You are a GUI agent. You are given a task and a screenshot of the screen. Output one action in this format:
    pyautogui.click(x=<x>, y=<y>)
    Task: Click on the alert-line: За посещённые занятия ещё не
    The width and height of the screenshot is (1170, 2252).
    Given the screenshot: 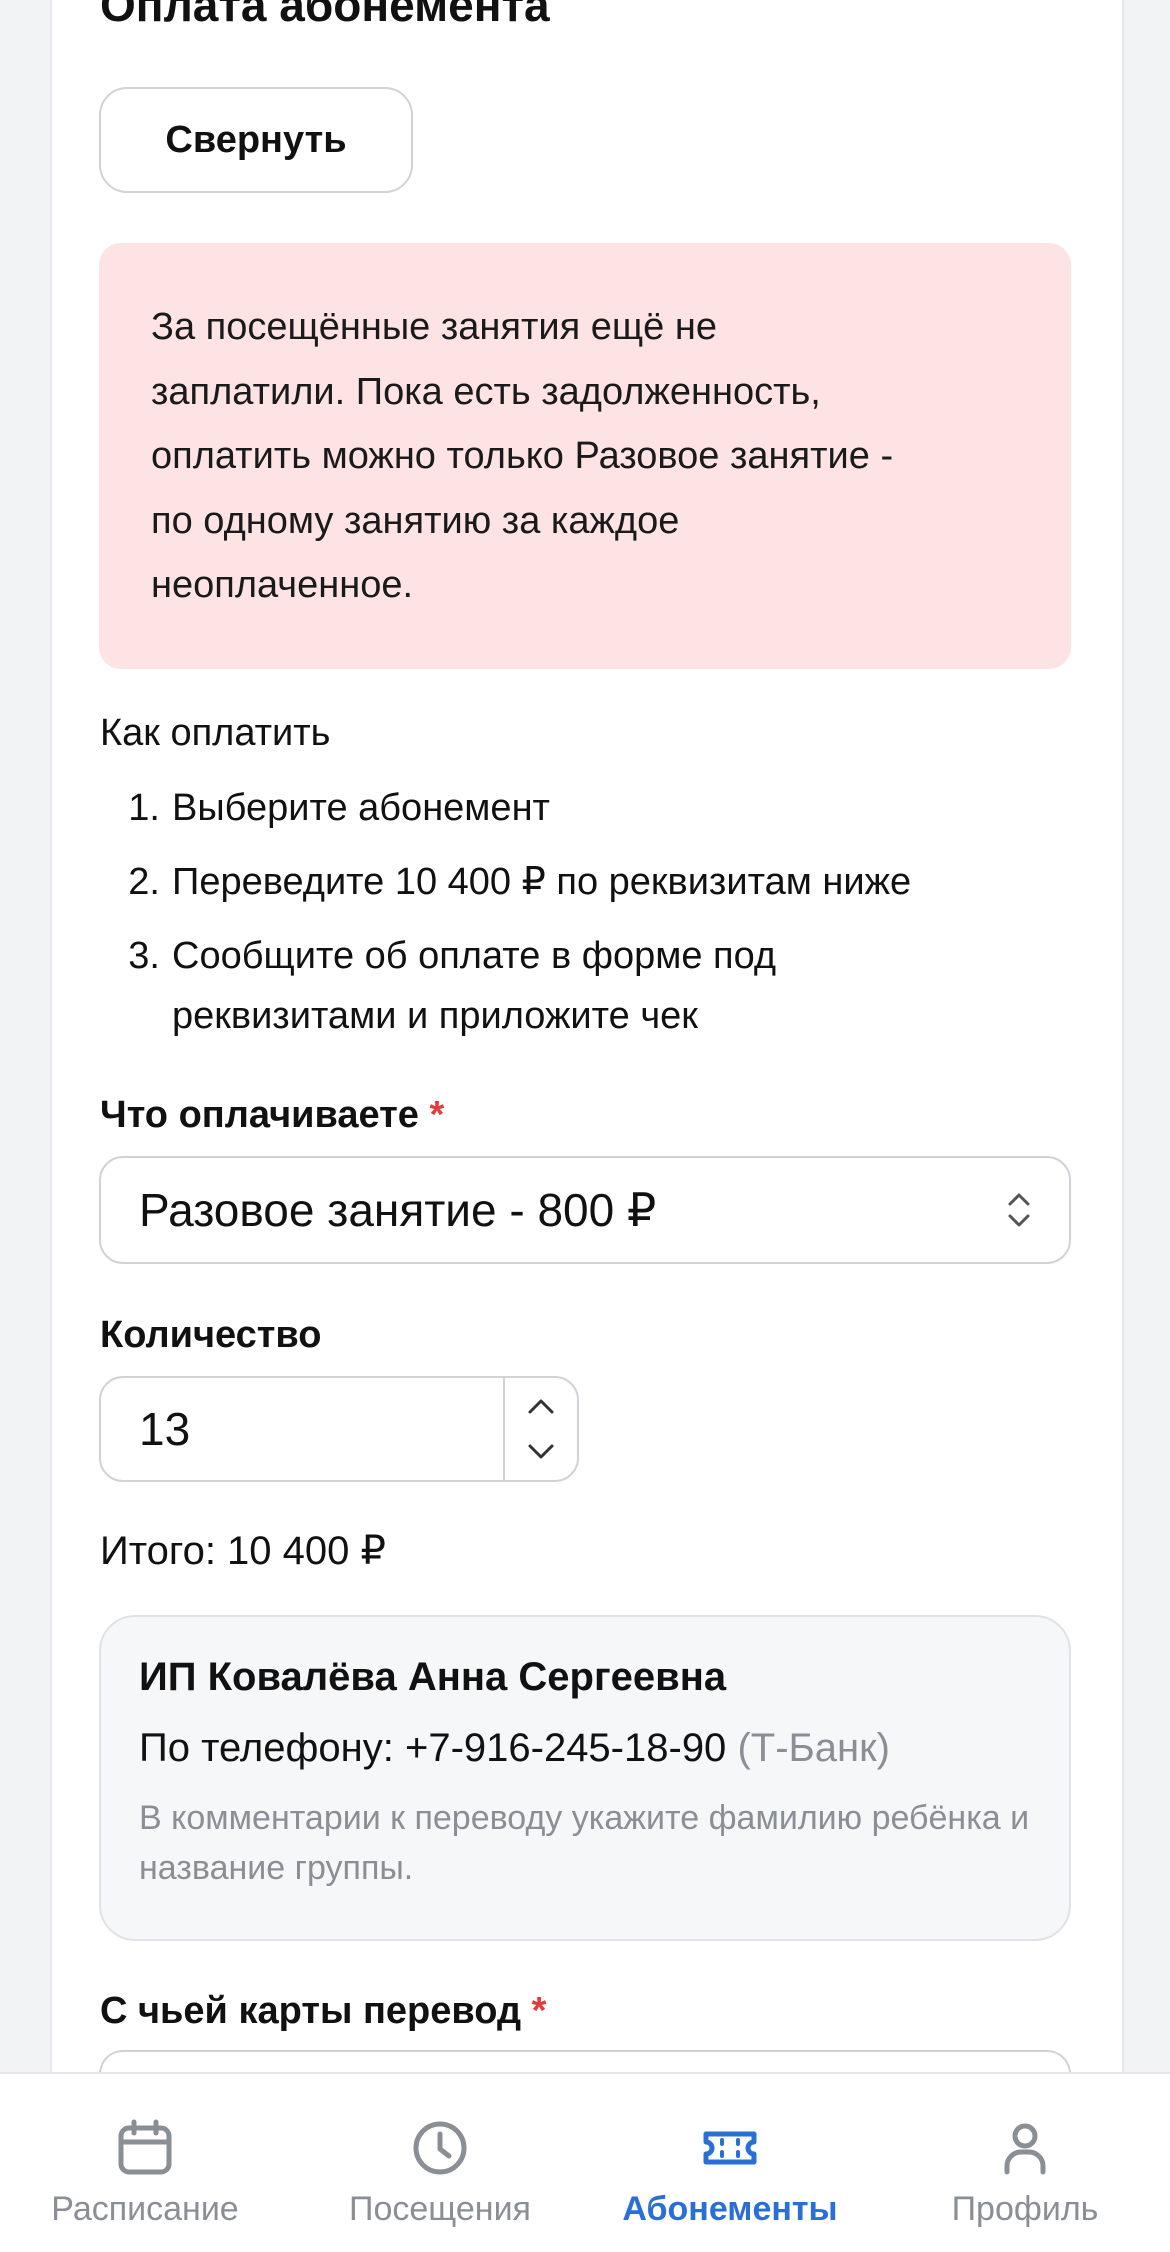 What is the action you would take?
    pyautogui.click(x=434, y=327)
    